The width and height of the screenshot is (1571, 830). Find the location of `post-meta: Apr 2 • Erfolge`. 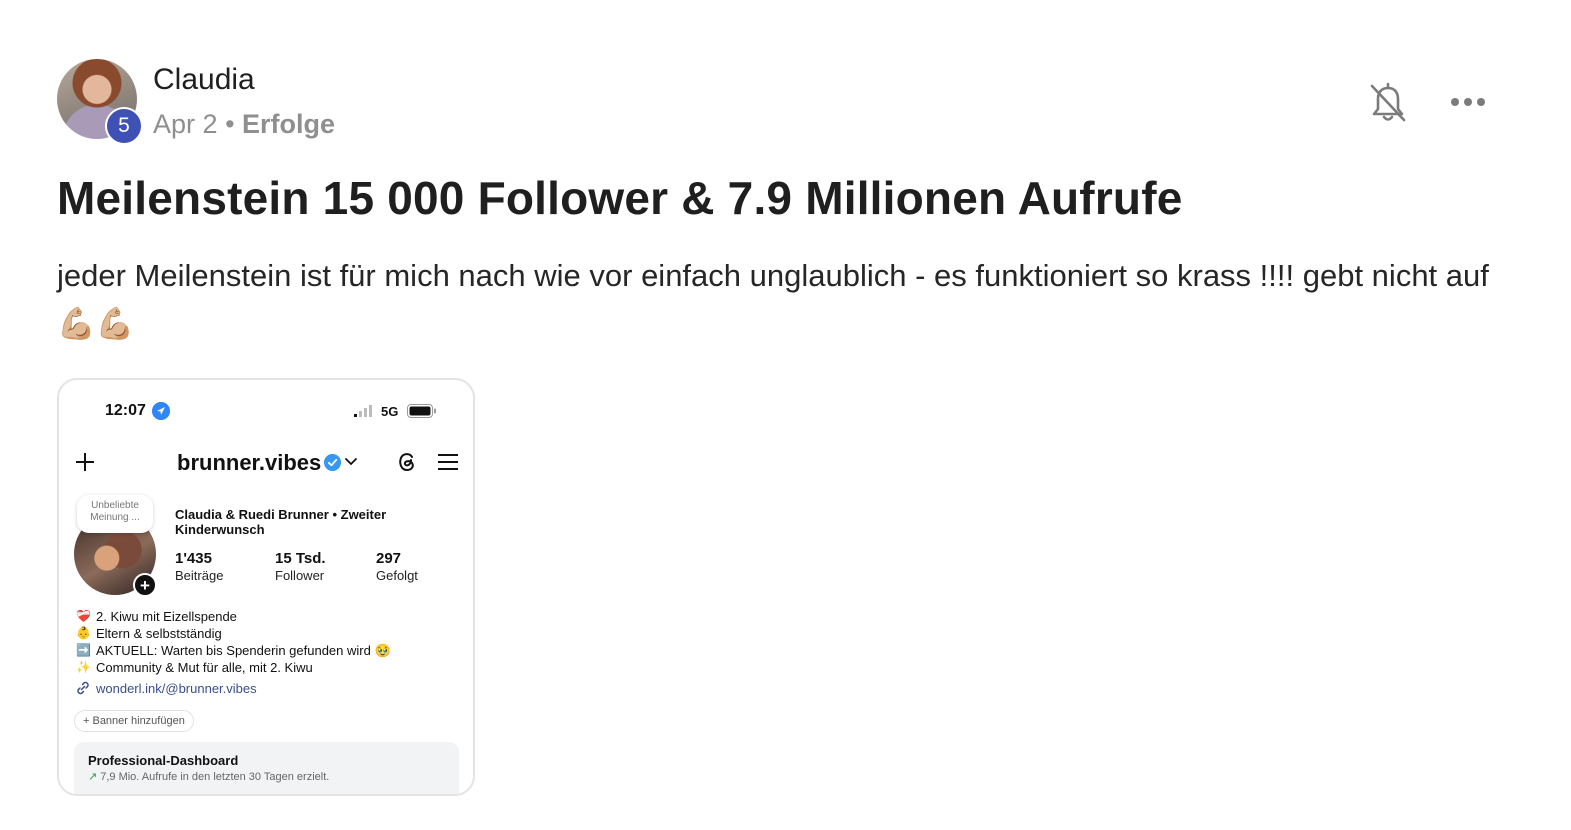

post-meta: Apr 2 • Erfolge is located at coordinates (244, 124).